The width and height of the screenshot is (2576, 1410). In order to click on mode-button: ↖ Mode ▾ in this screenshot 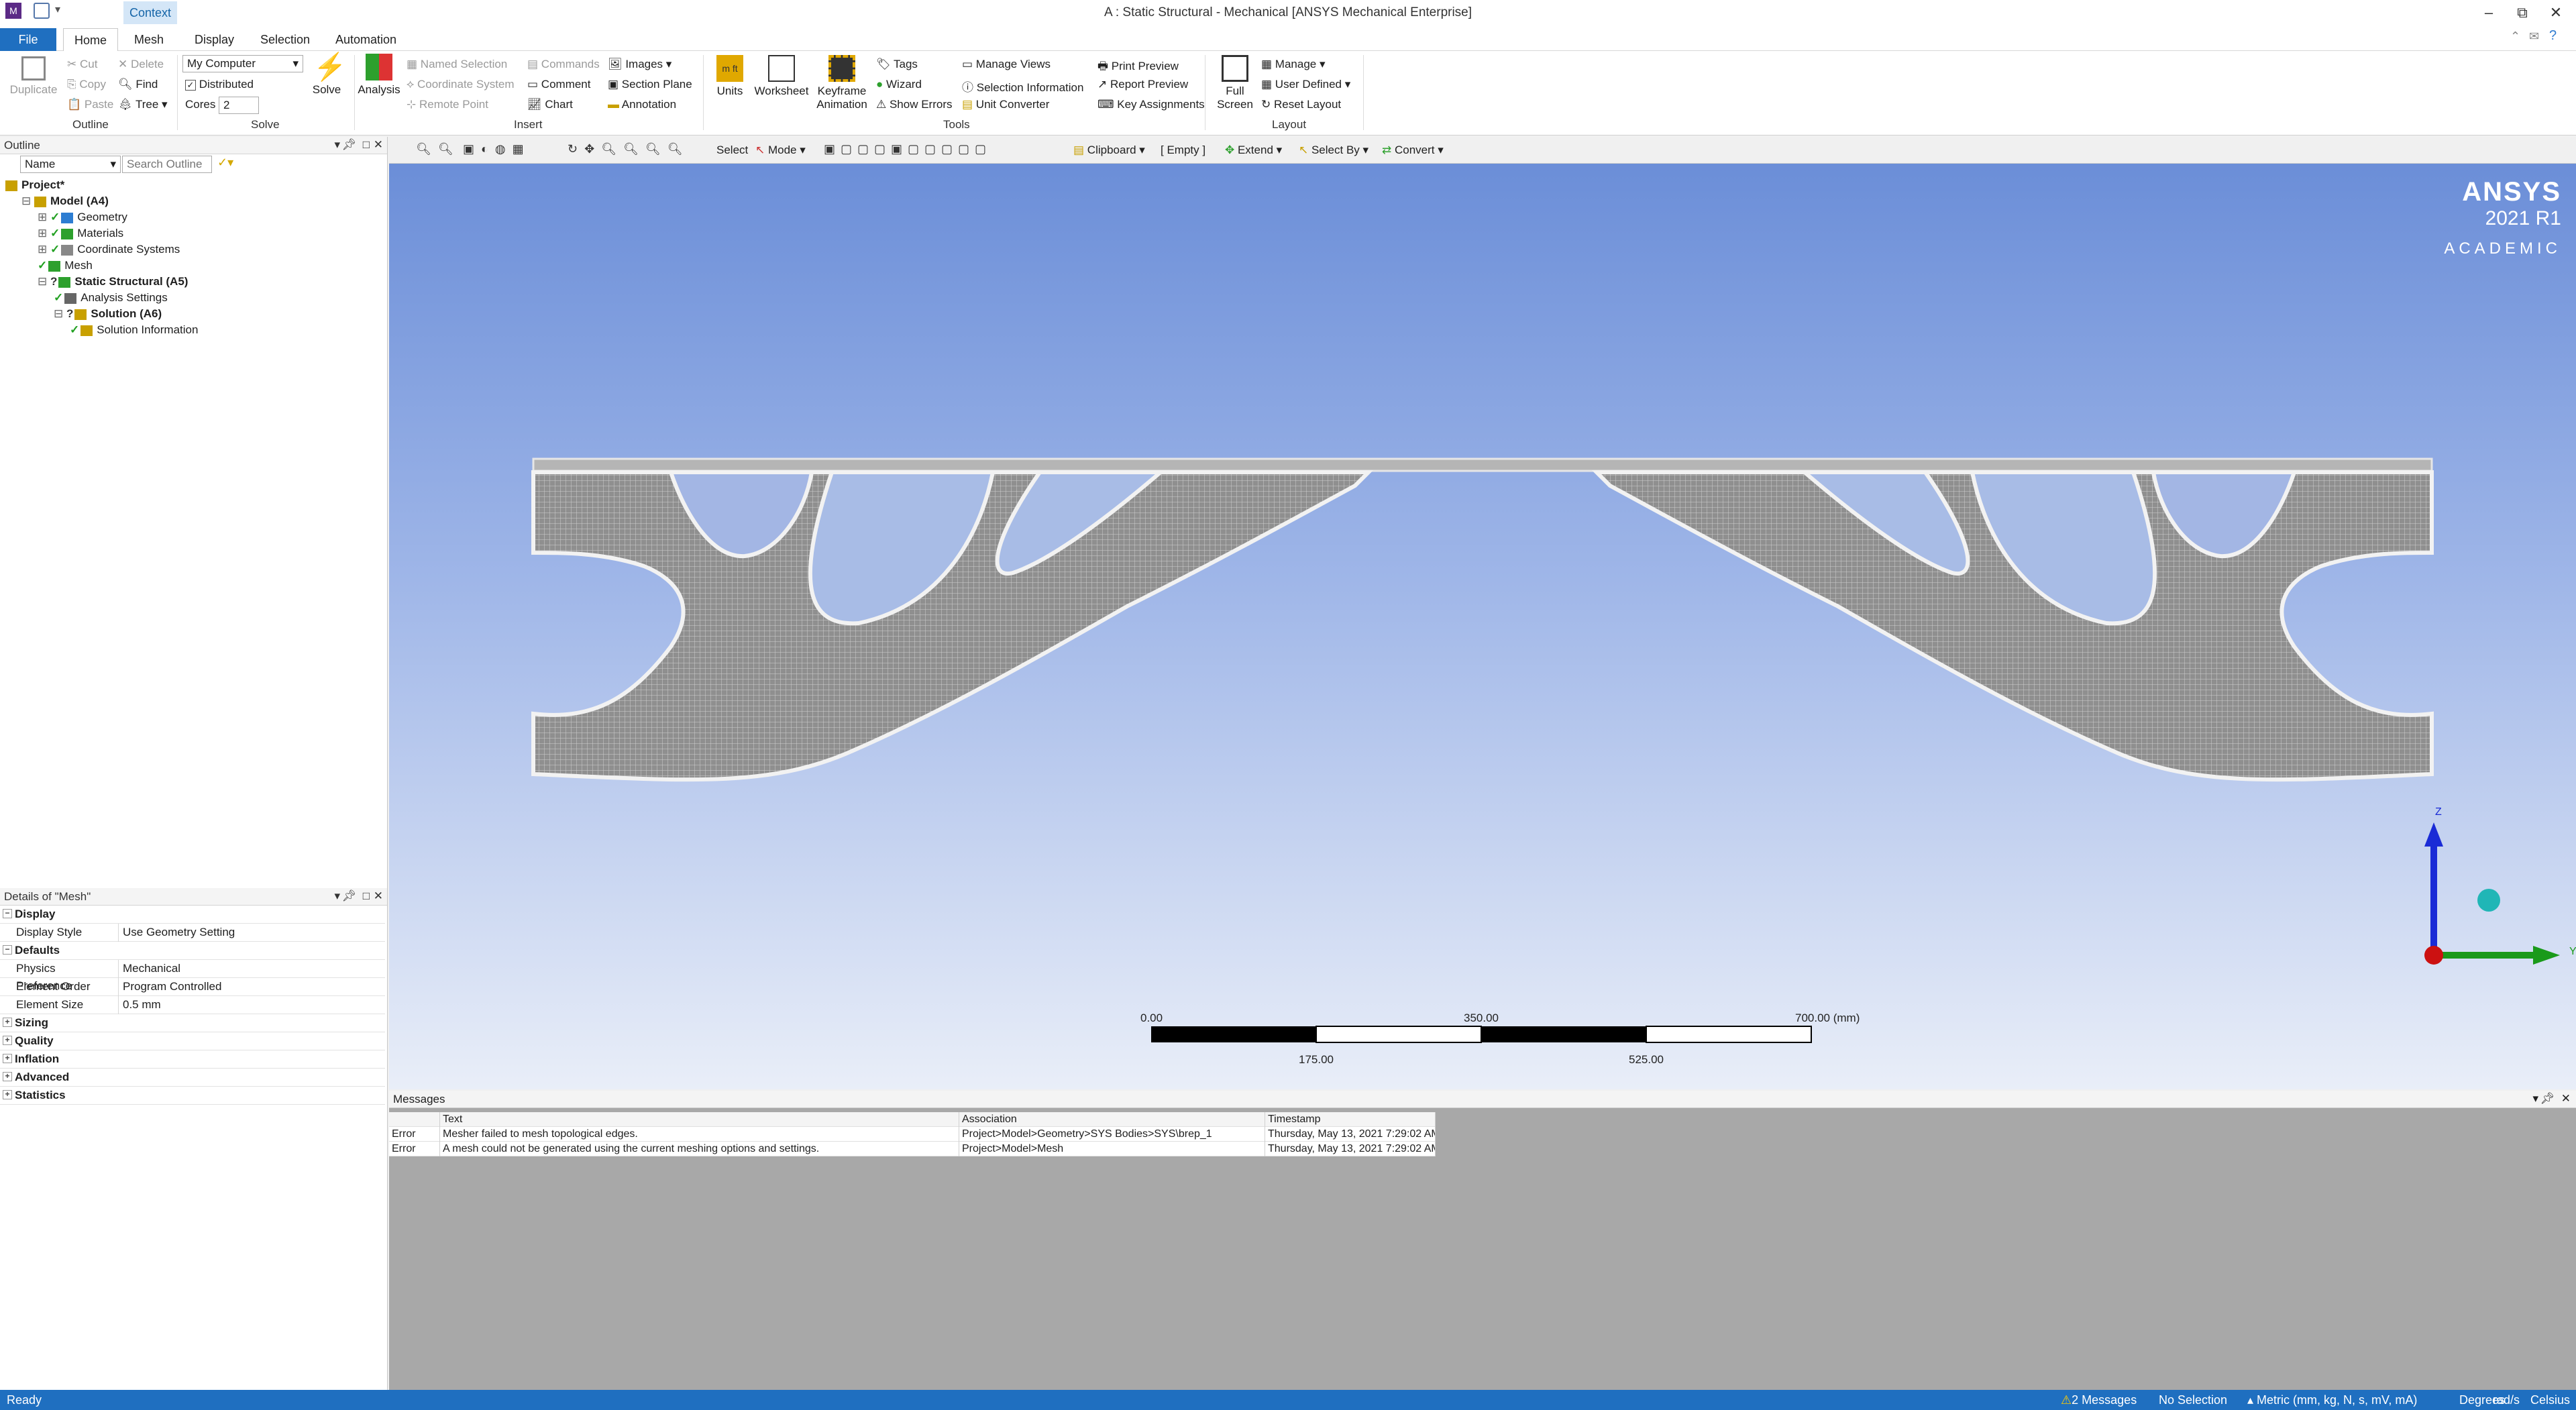, I will do `click(780, 150)`.